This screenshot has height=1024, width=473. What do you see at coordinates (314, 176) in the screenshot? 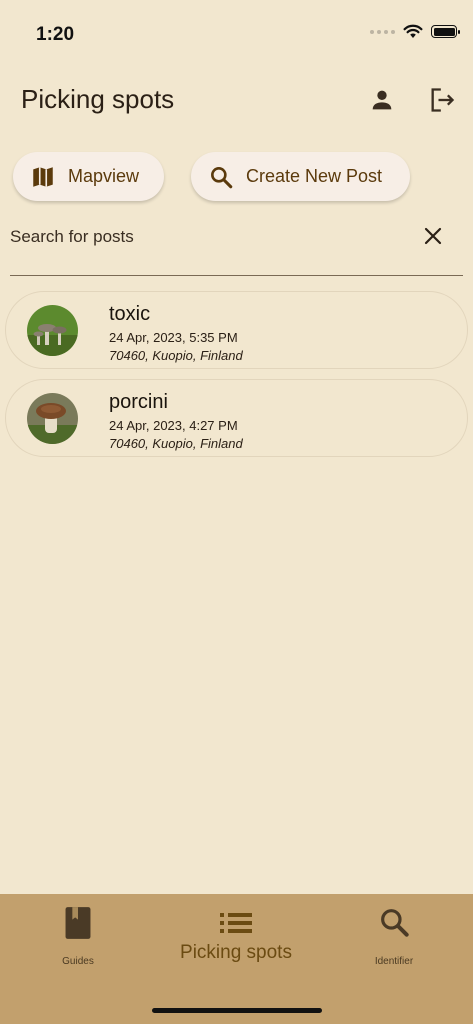
I see `create-post-label: Create New Post` at bounding box center [314, 176].